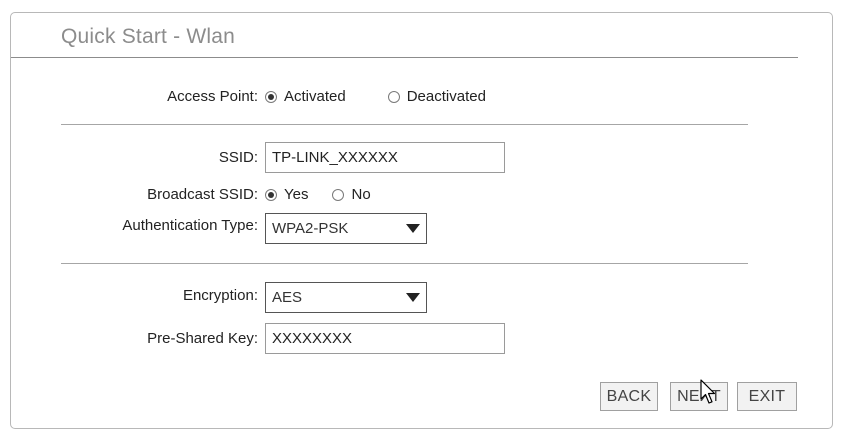 The width and height of the screenshot is (844, 434). Describe the element at coordinates (346, 297) in the screenshot. I see `encryption-select: AES` at that location.